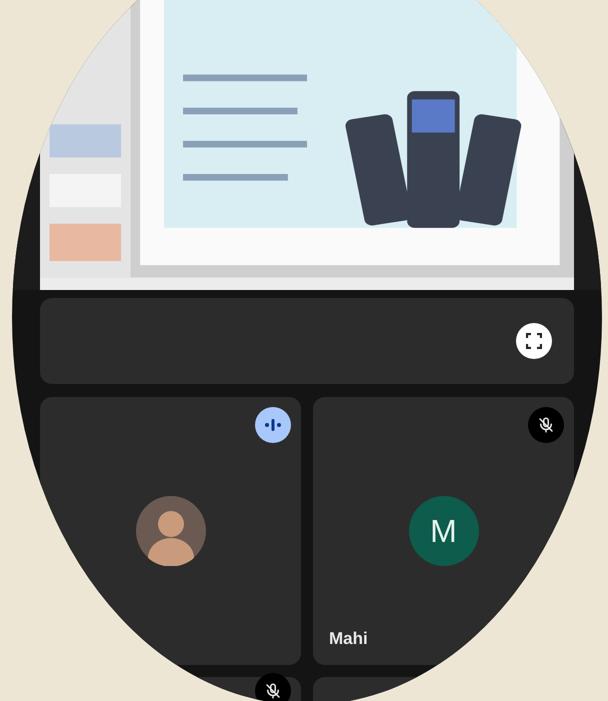  I want to click on avatar-icon, so click(171, 531).